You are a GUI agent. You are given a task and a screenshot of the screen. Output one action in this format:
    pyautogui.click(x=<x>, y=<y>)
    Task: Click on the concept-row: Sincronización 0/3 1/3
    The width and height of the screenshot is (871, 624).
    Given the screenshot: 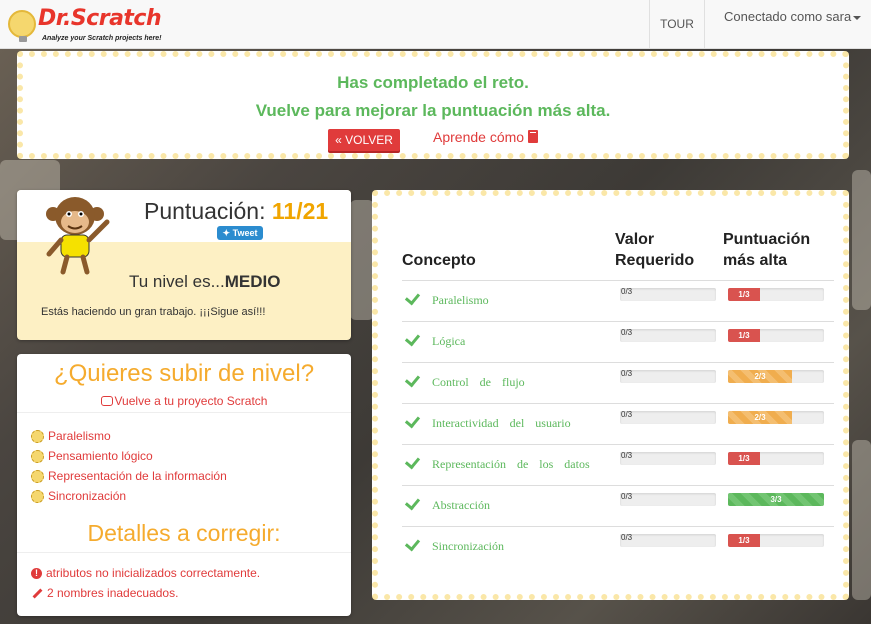 What is the action you would take?
    pyautogui.click(x=618, y=547)
    